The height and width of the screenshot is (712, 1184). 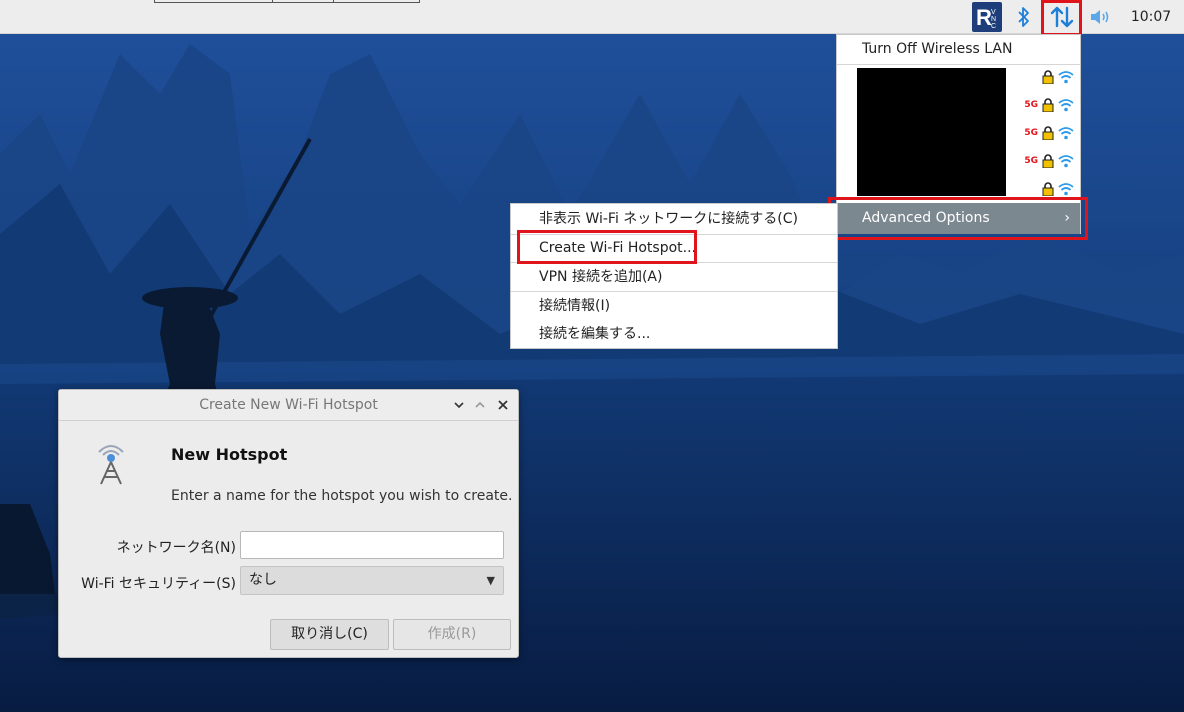 What do you see at coordinates (993, 26) in the screenshot?
I see `svg-text: C` at bounding box center [993, 26].